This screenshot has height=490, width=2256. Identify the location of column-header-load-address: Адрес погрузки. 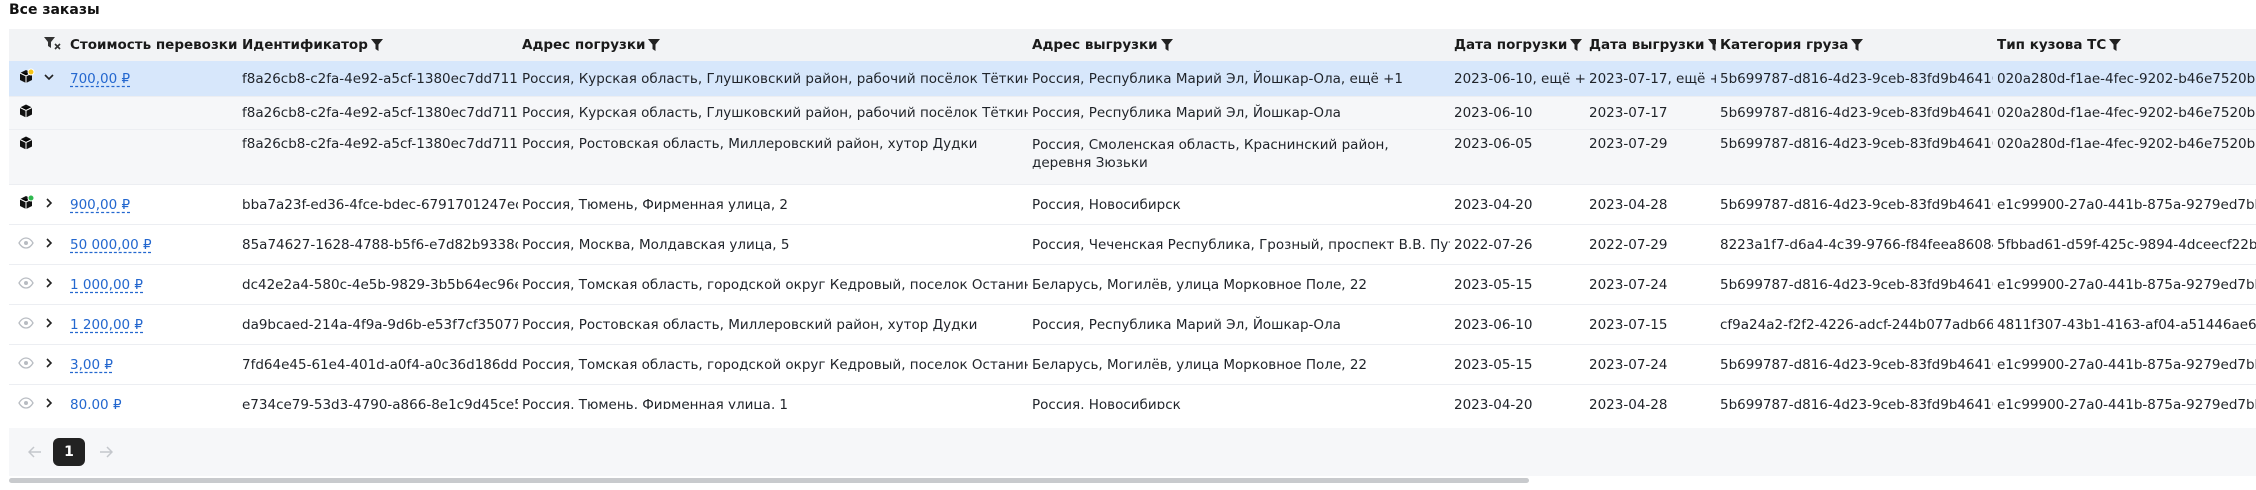
(773, 45).